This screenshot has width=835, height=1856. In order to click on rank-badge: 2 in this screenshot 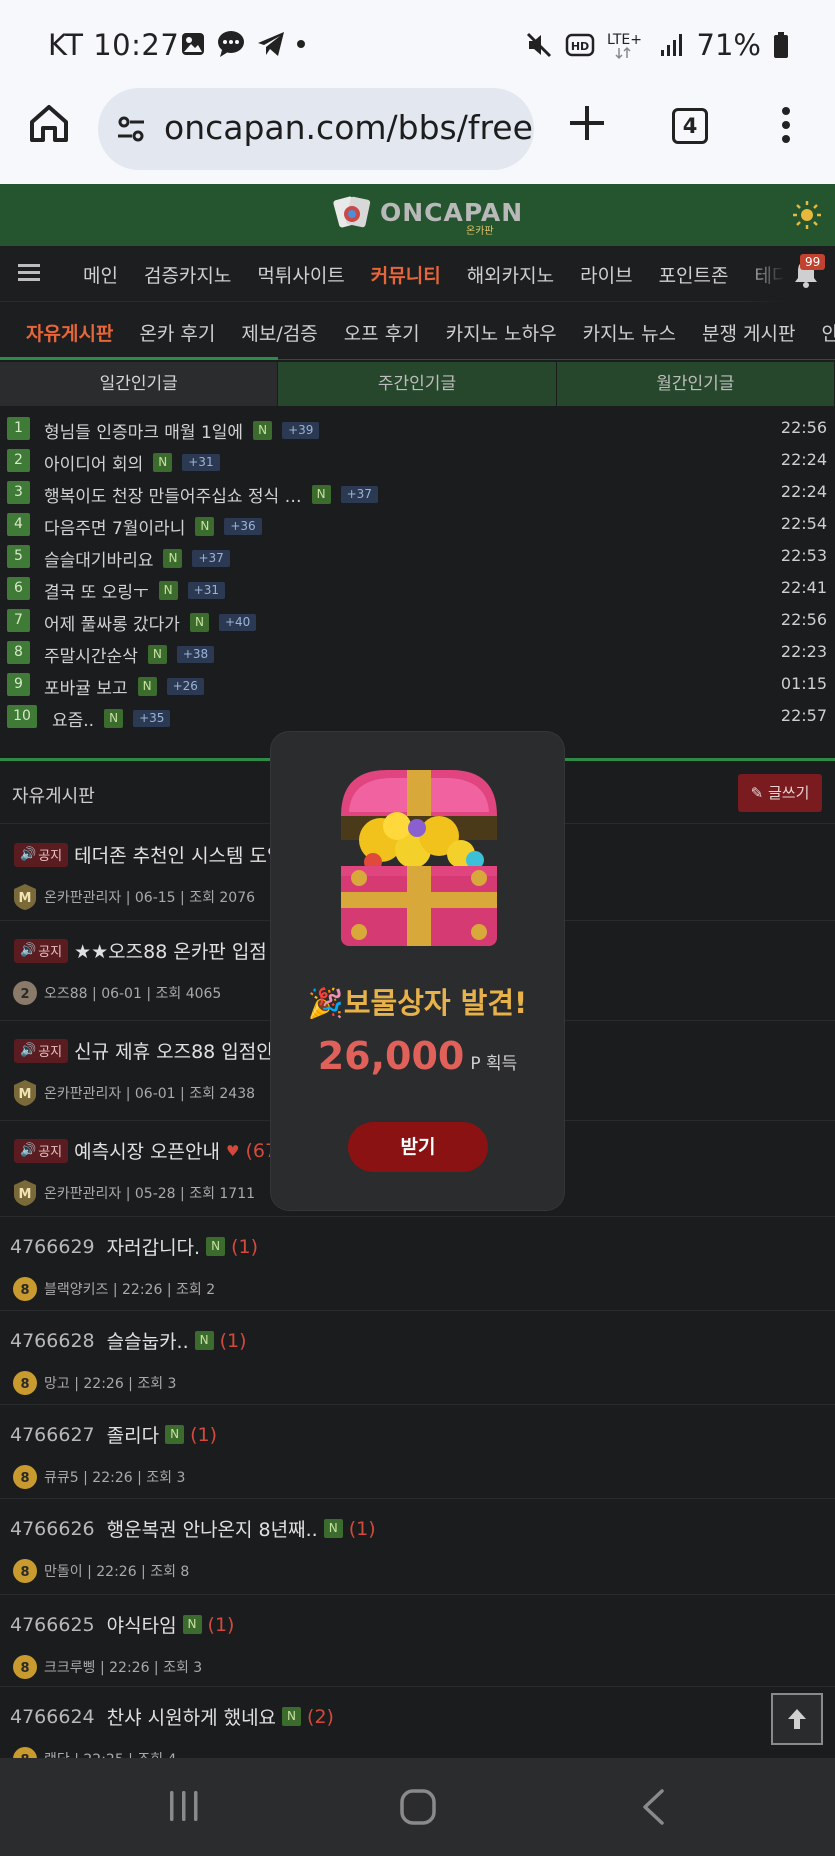, I will do `click(18, 460)`.